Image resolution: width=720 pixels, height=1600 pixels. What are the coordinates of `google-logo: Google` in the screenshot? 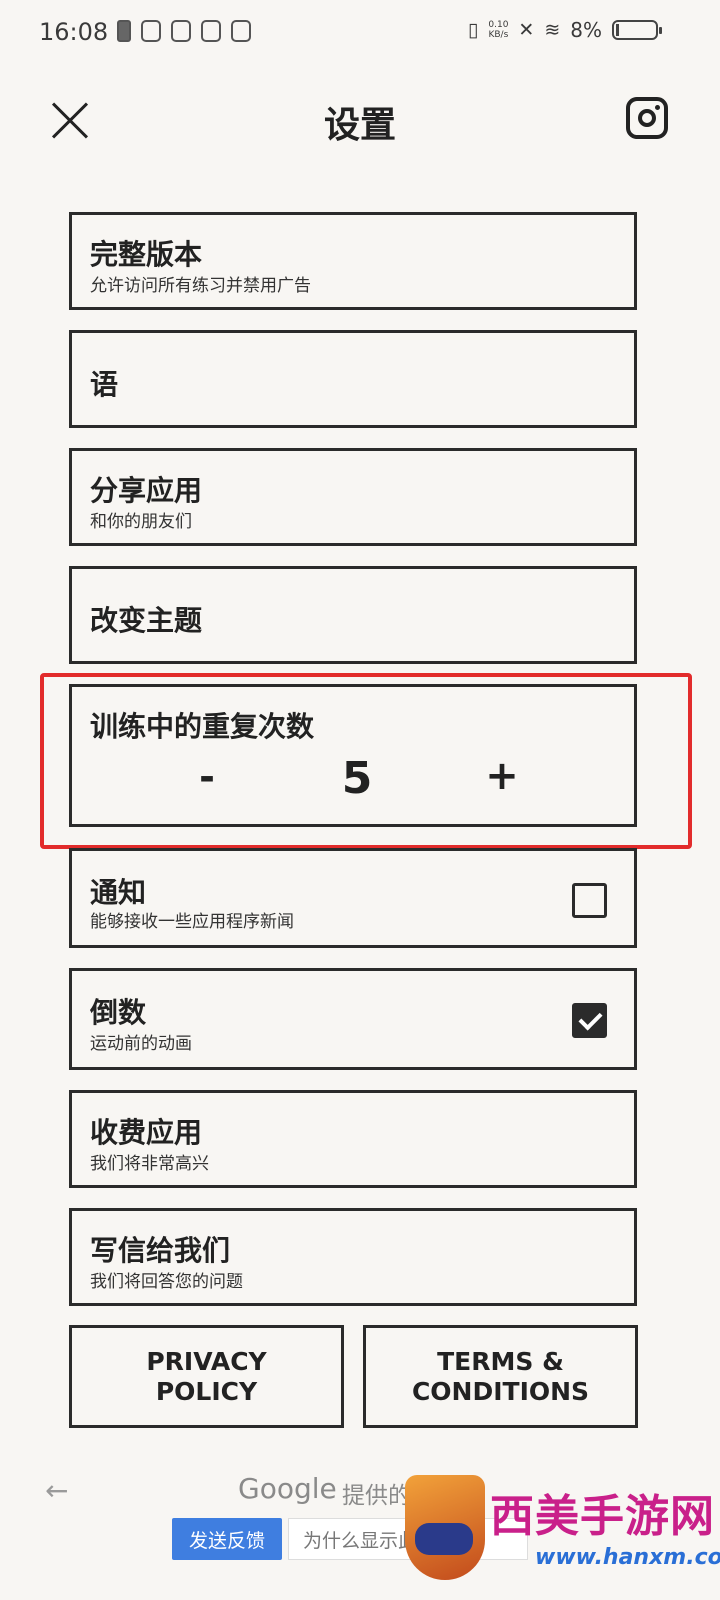 It's located at (287, 1488).